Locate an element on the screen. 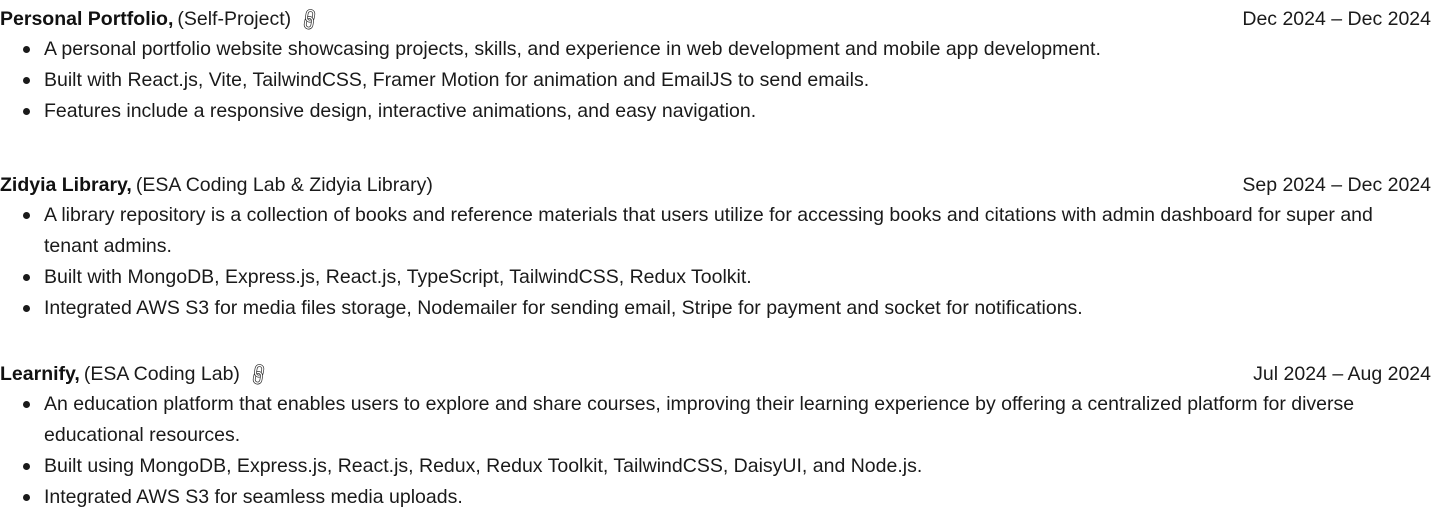 The width and height of the screenshot is (1432, 526). project-organization: (ESA Coding Lab) is located at coordinates (161, 374).